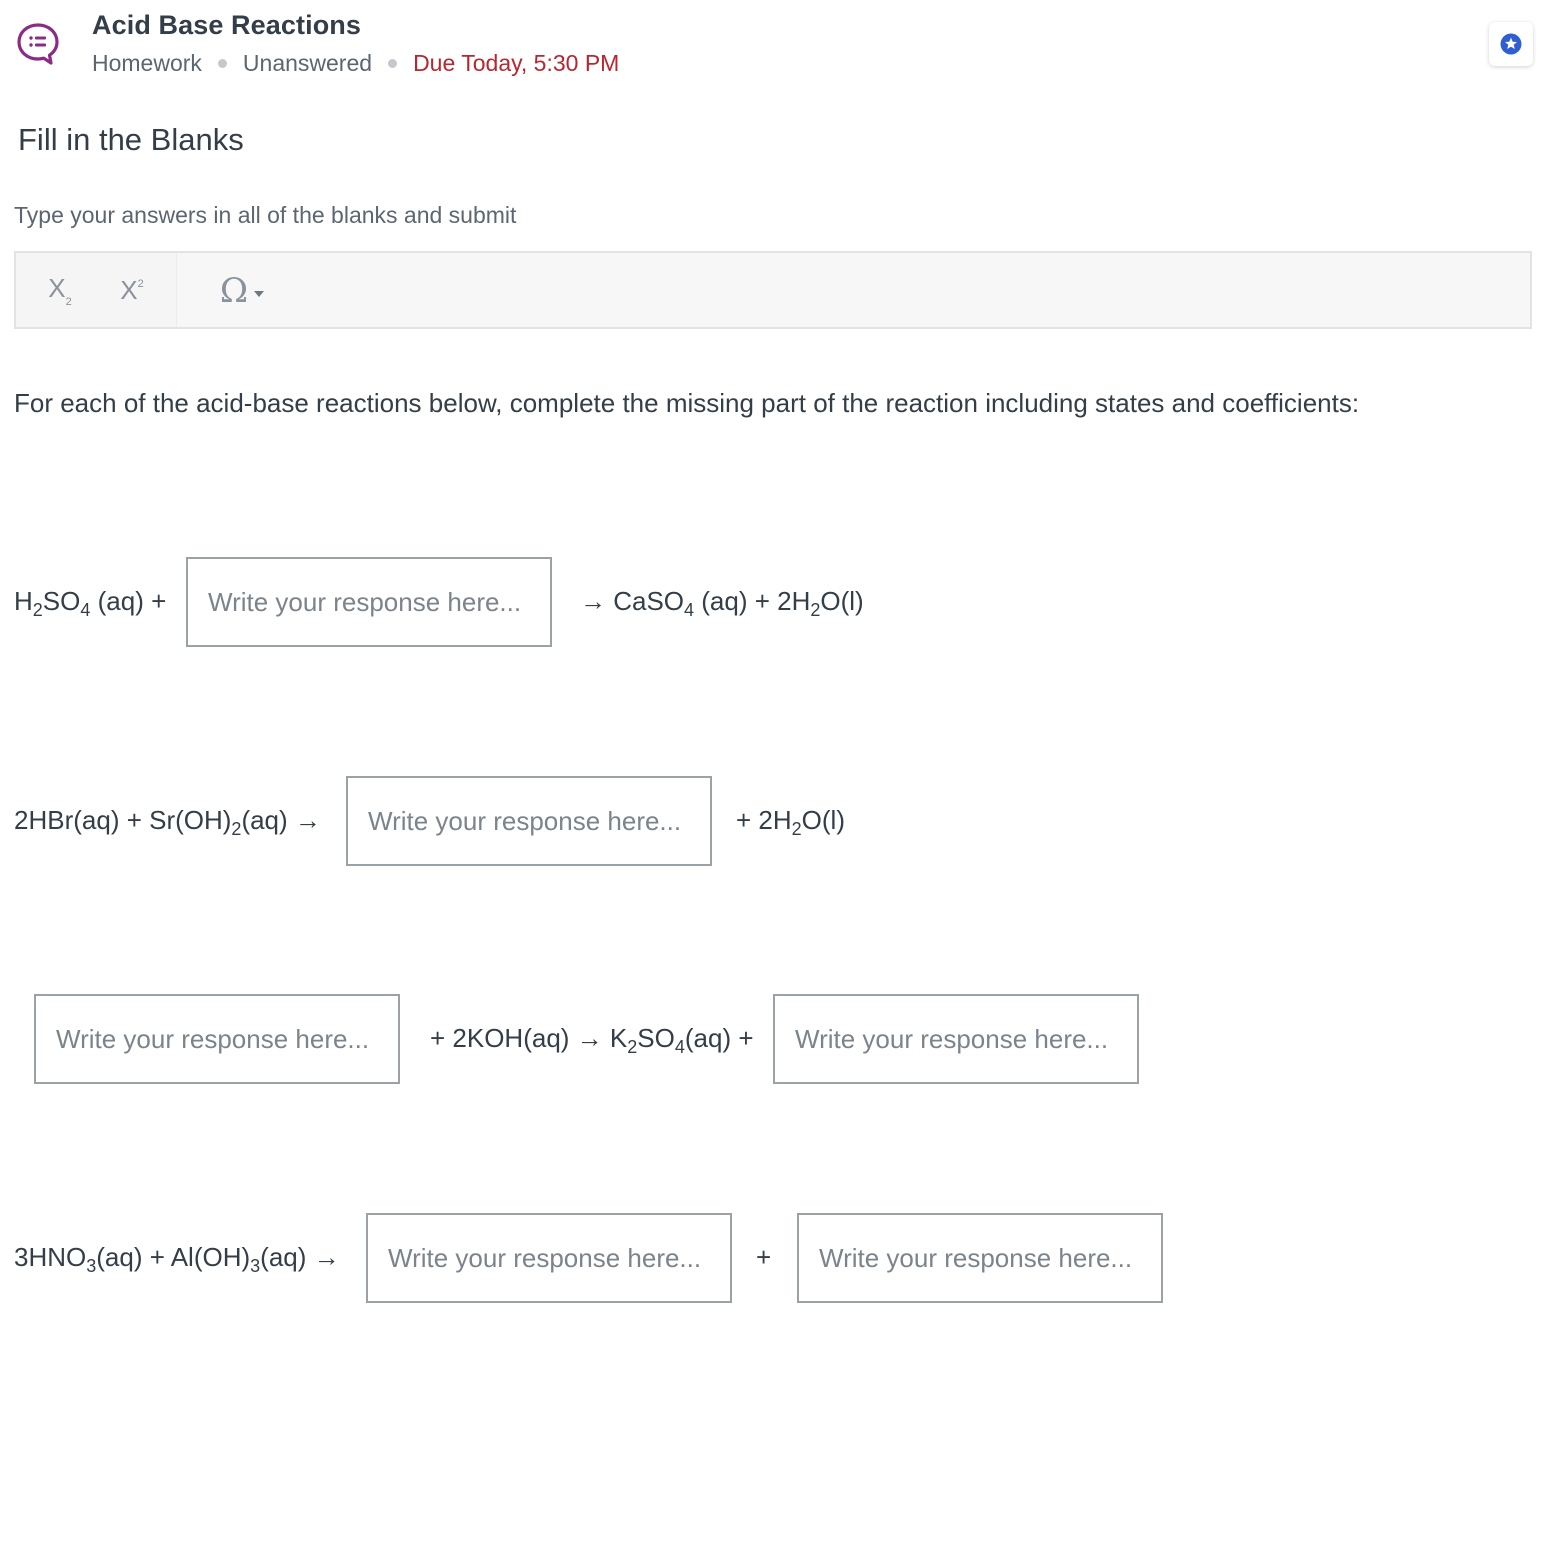 The width and height of the screenshot is (1566, 1549). What do you see at coordinates (307, 63) in the screenshot?
I see `answer-status: Unanswered` at bounding box center [307, 63].